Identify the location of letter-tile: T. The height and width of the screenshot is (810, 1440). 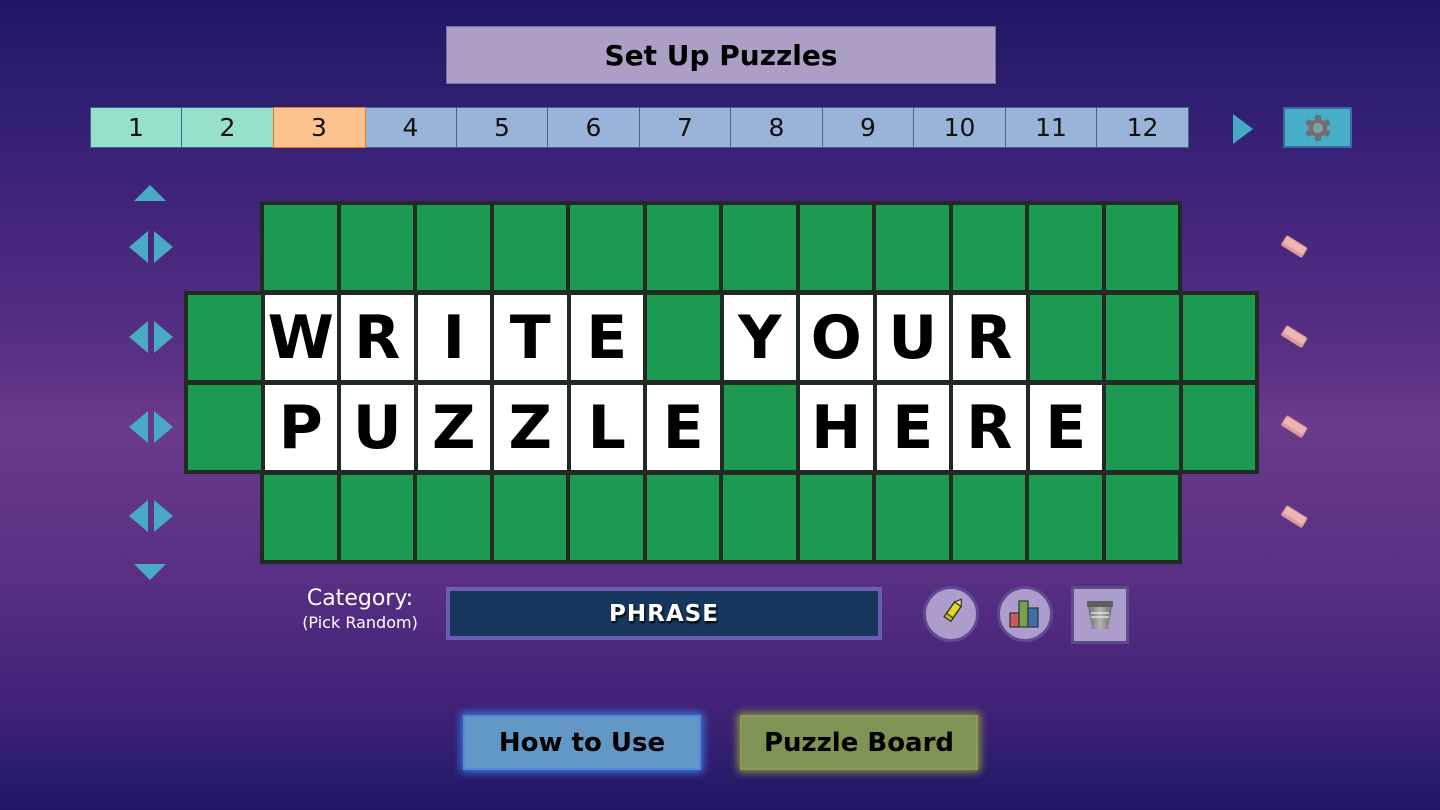
(530, 337).